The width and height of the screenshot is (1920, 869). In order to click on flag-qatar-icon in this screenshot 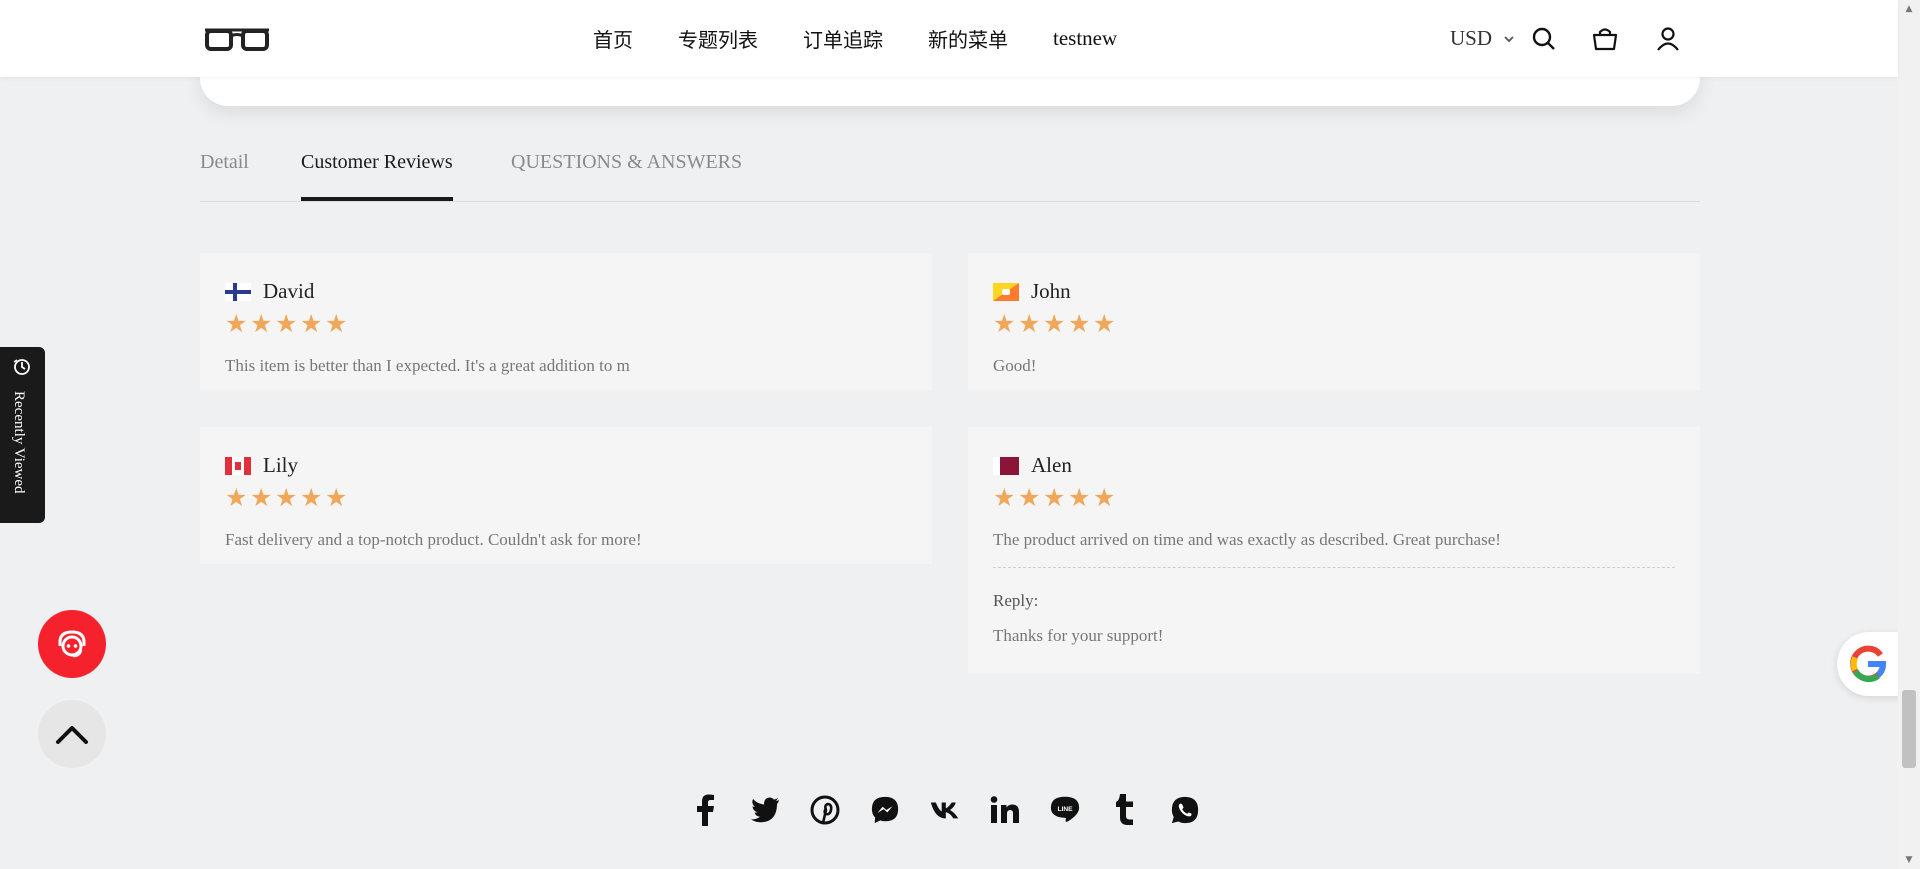, I will do `click(1006, 465)`.